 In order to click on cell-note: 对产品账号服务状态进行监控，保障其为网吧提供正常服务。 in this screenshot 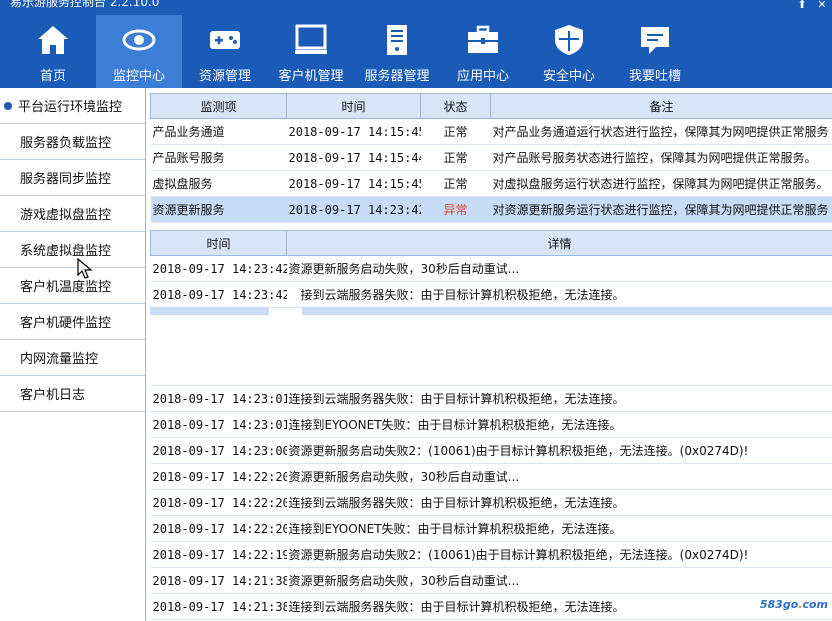, I will do `click(661, 157)`.